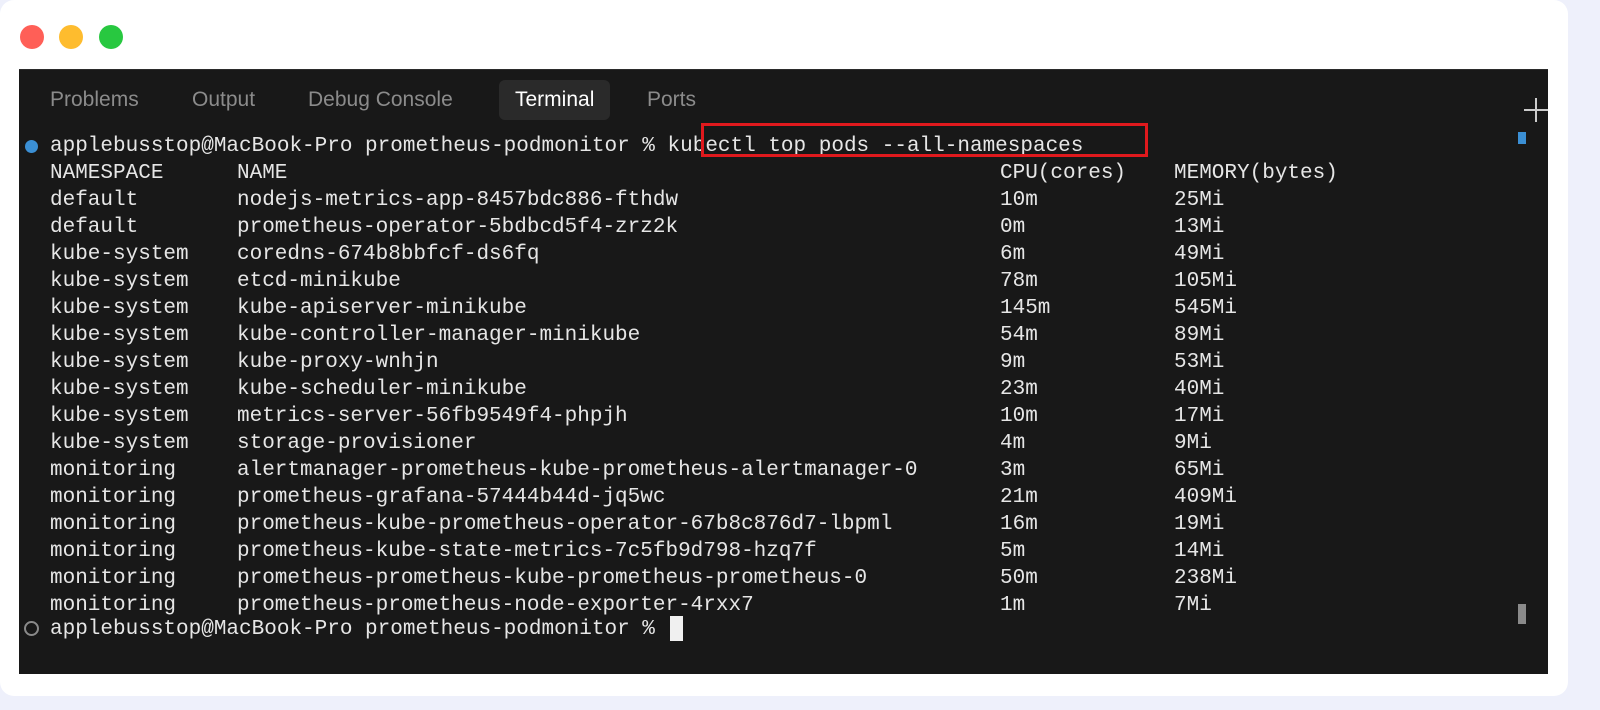  Describe the element at coordinates (1013, 443) in the screenshot. I see `row-cpu: 4m` at that location.